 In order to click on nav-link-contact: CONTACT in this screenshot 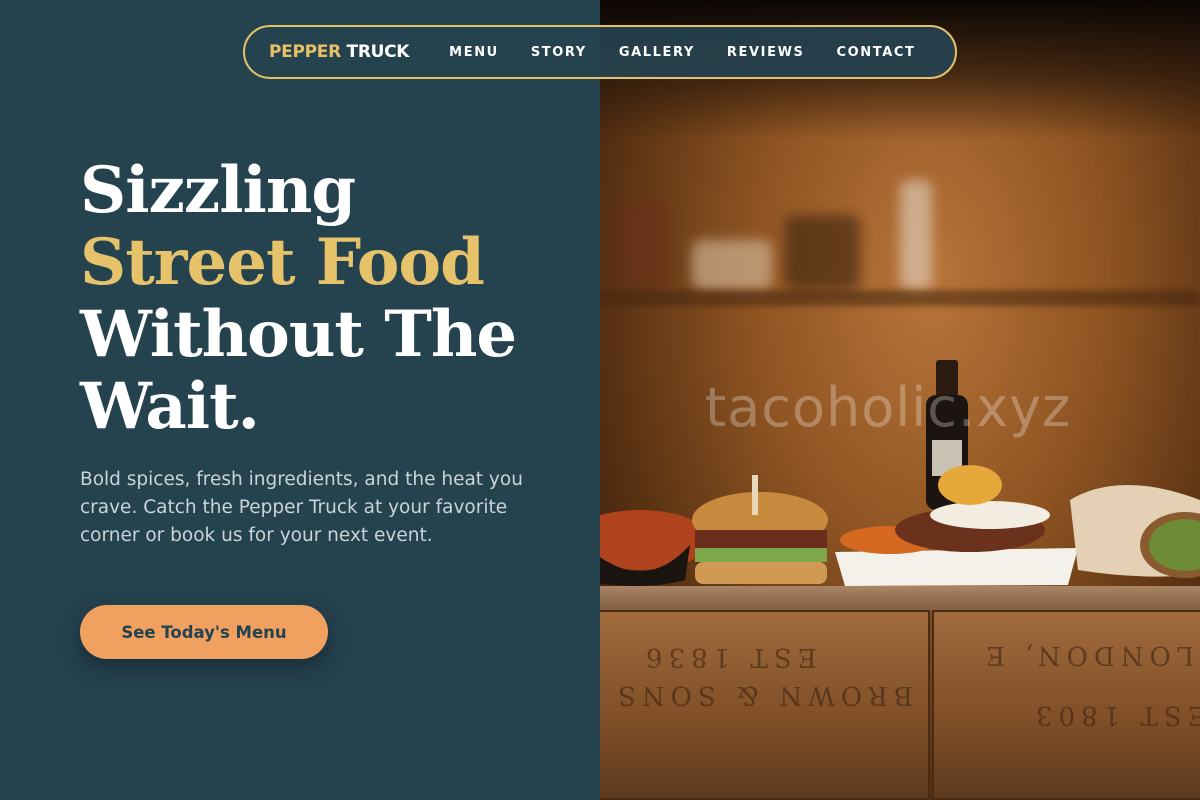, I will do `click(876, 52)`.